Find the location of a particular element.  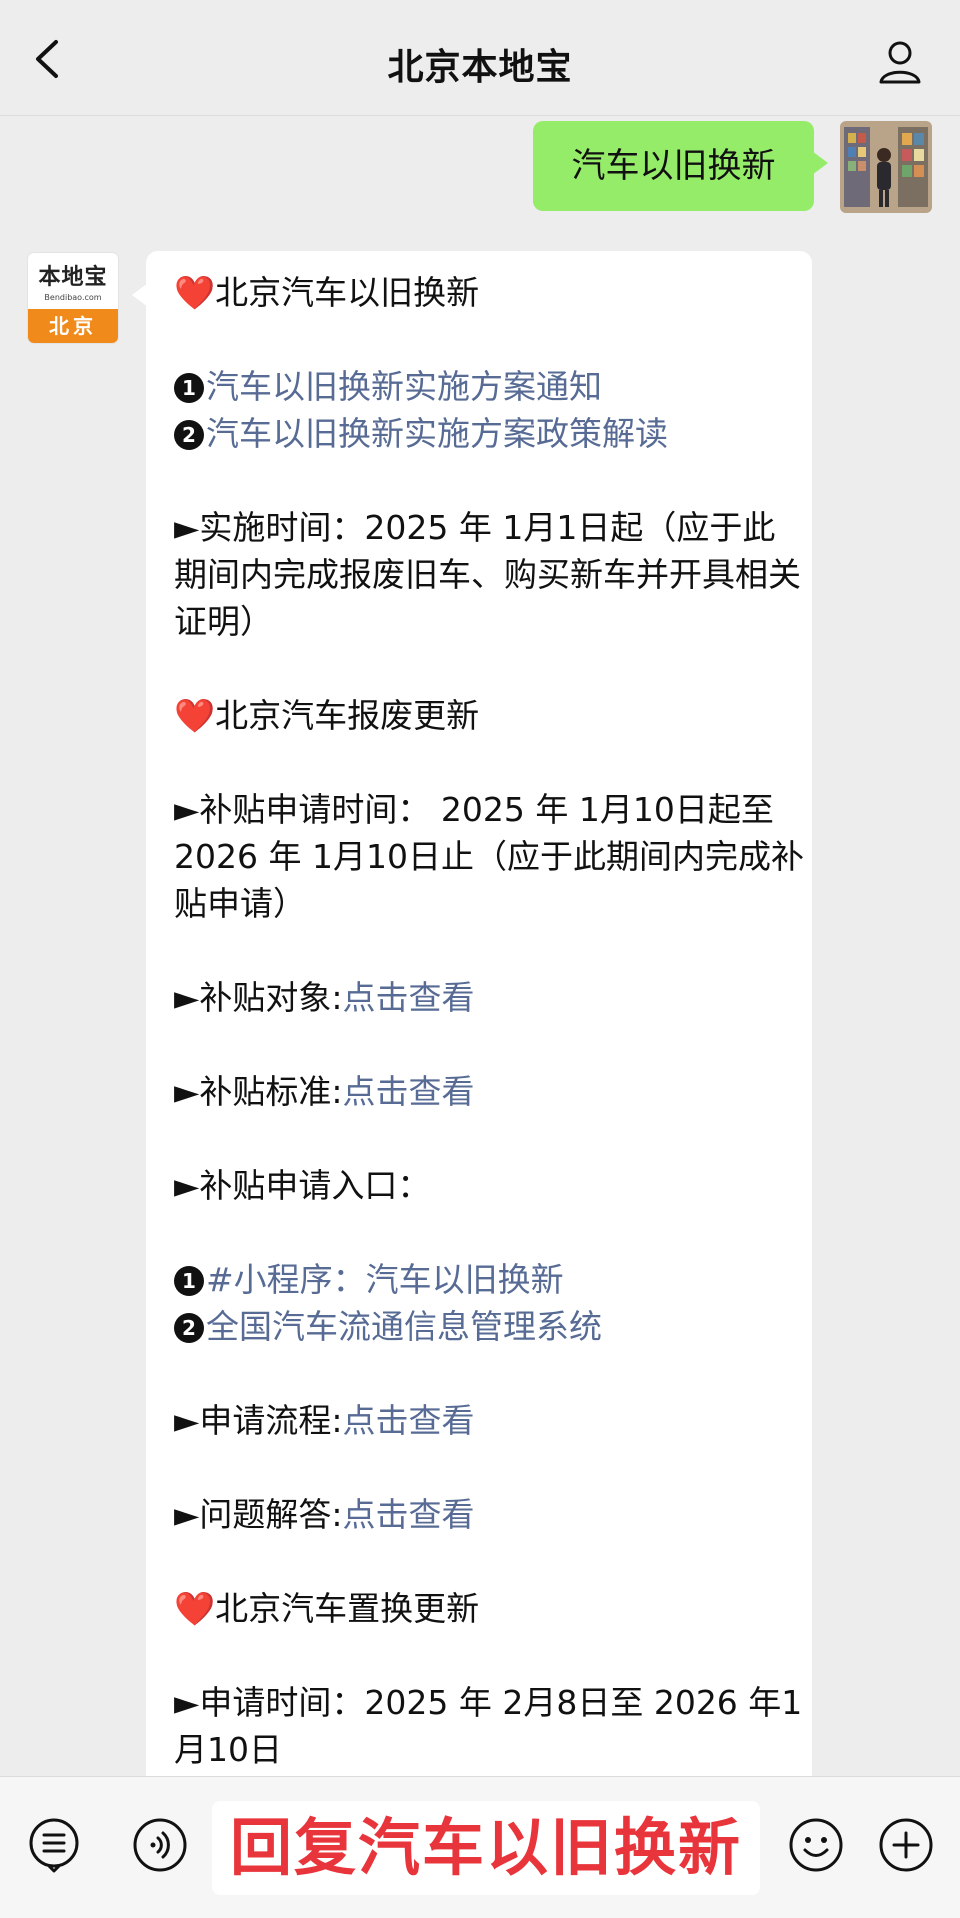

list-item: 2 全国汽车流通信息管理系统 is located at coordinates (489, 1326).